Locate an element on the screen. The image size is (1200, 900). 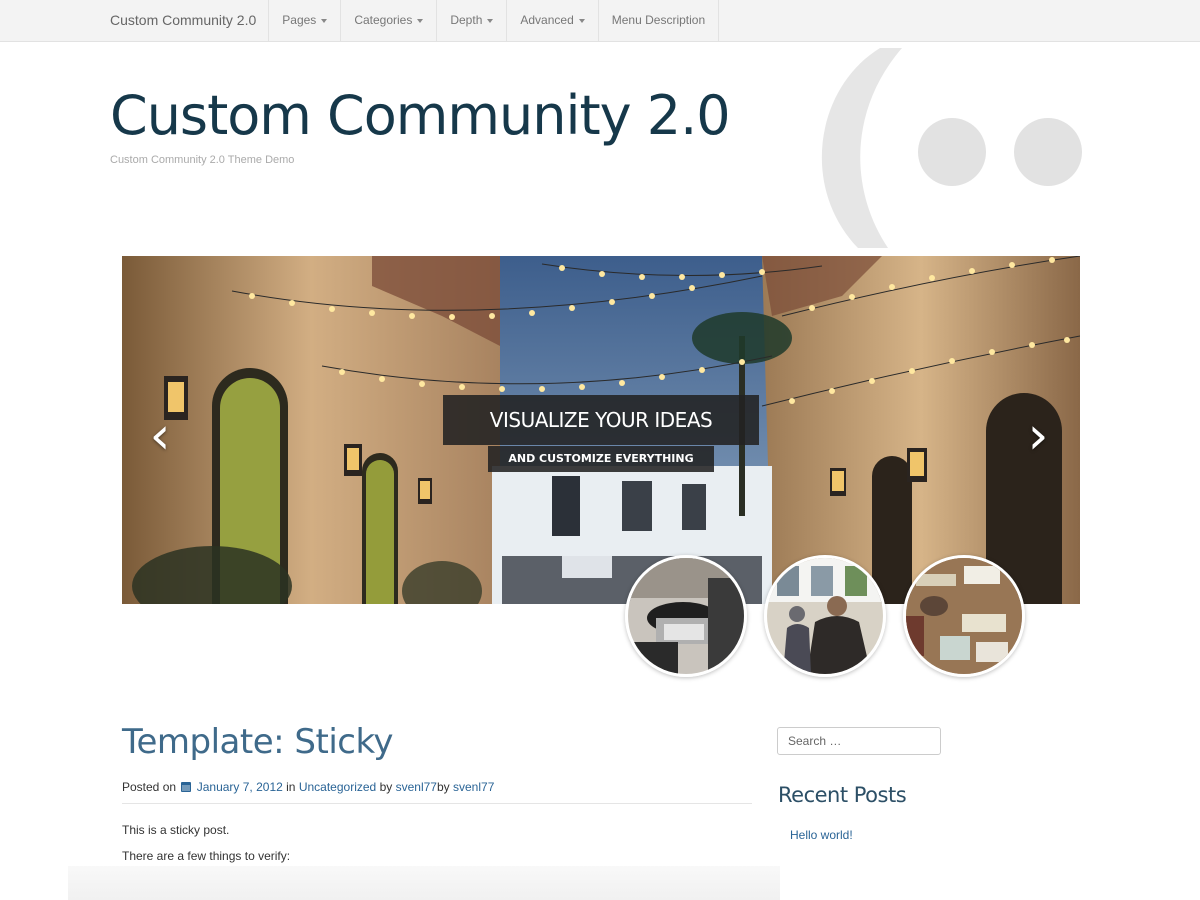
recent-post-link: Hello world! is located at coordinates (821, 835).